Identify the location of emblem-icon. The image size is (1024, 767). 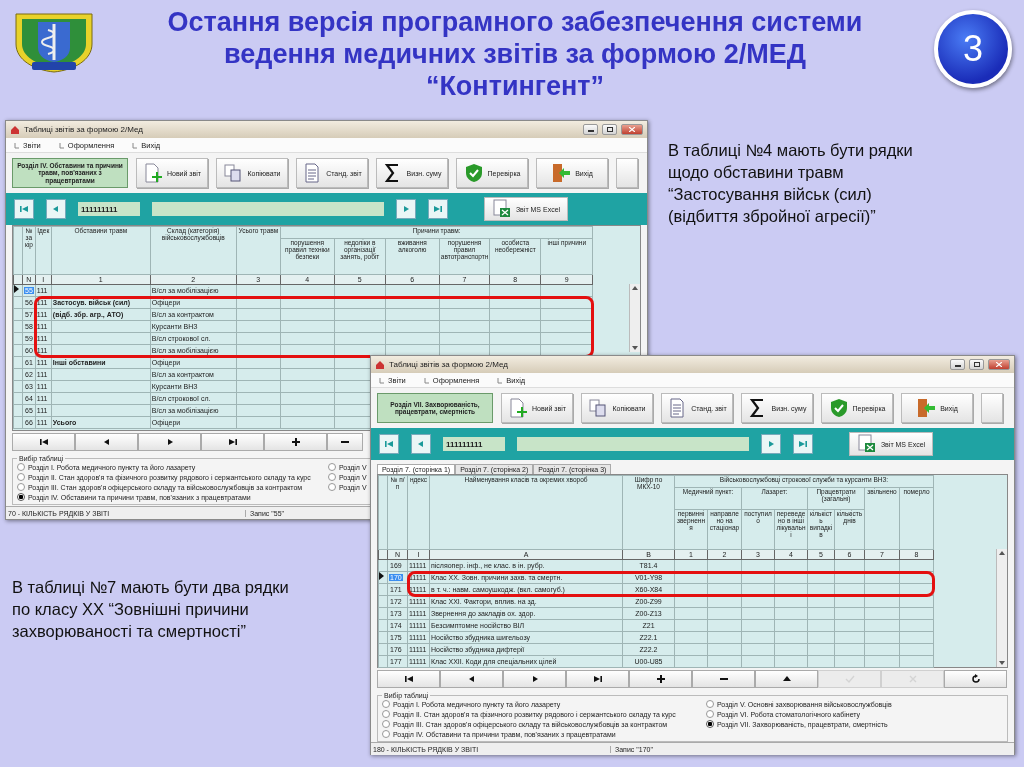
(54, 42).